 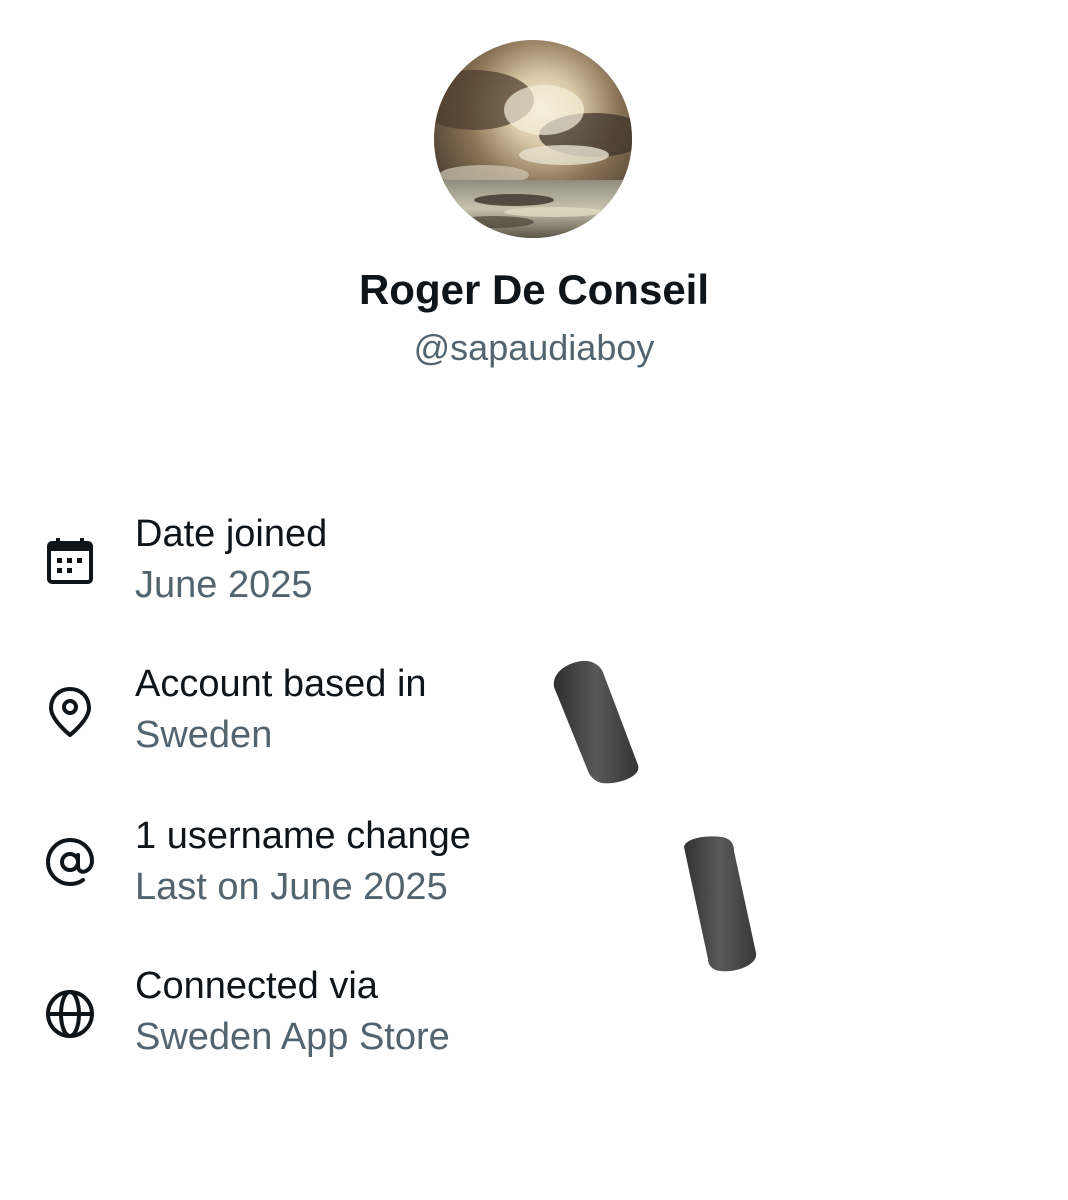 I want to click on info-value: Sweden App Store, so click(x=292, y=1037).